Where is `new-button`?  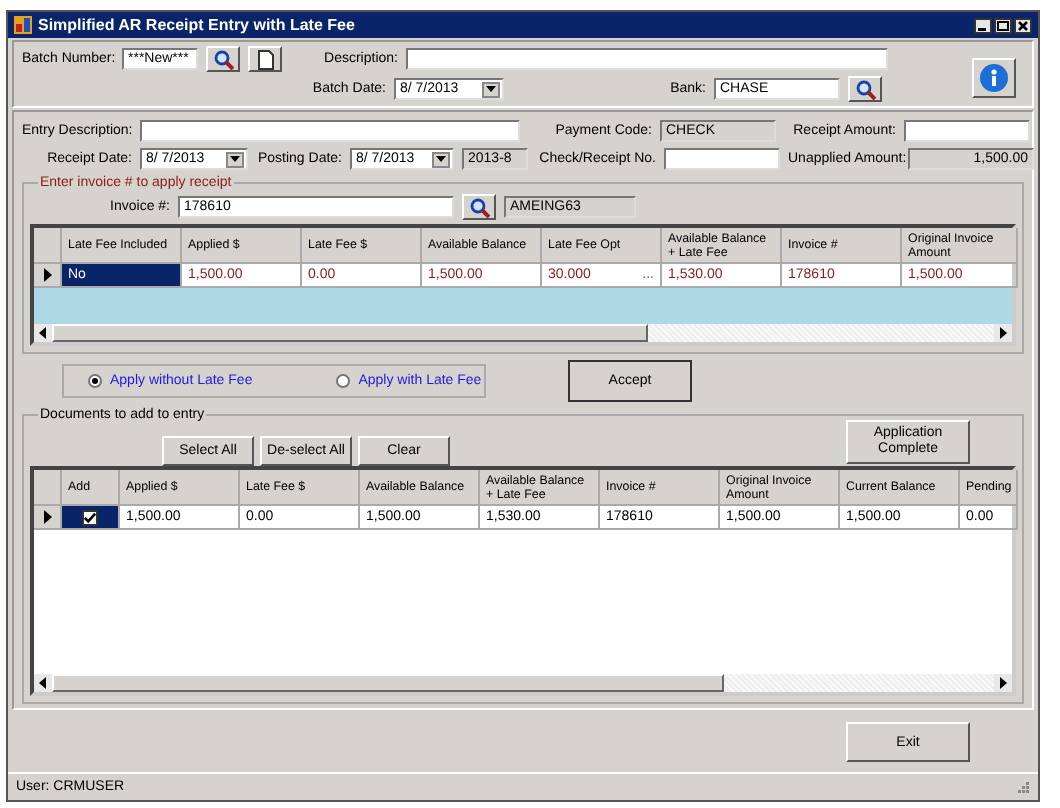
new-button is located at coordinates (265, 59).